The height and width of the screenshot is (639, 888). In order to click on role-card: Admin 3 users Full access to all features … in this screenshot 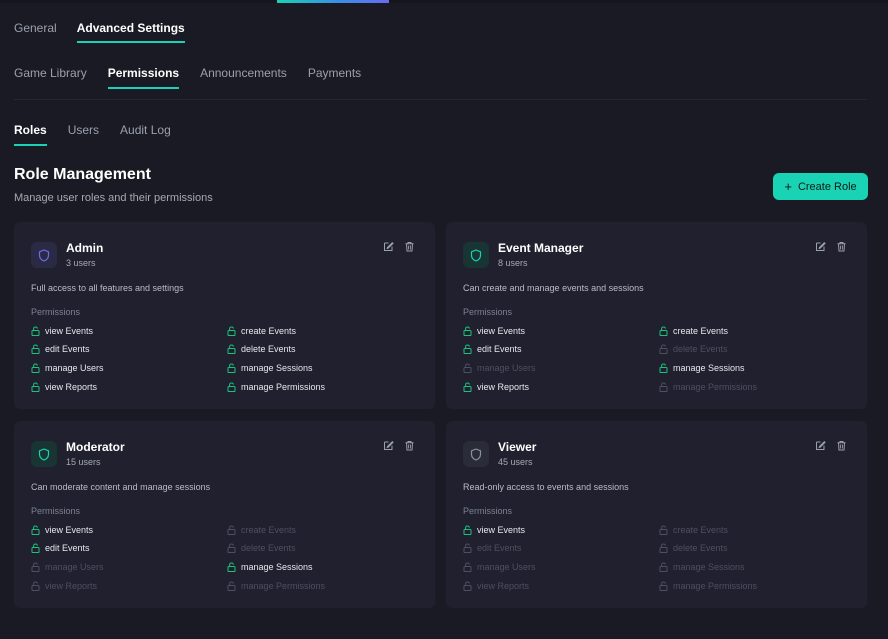, I will do `click(224, 315)`.